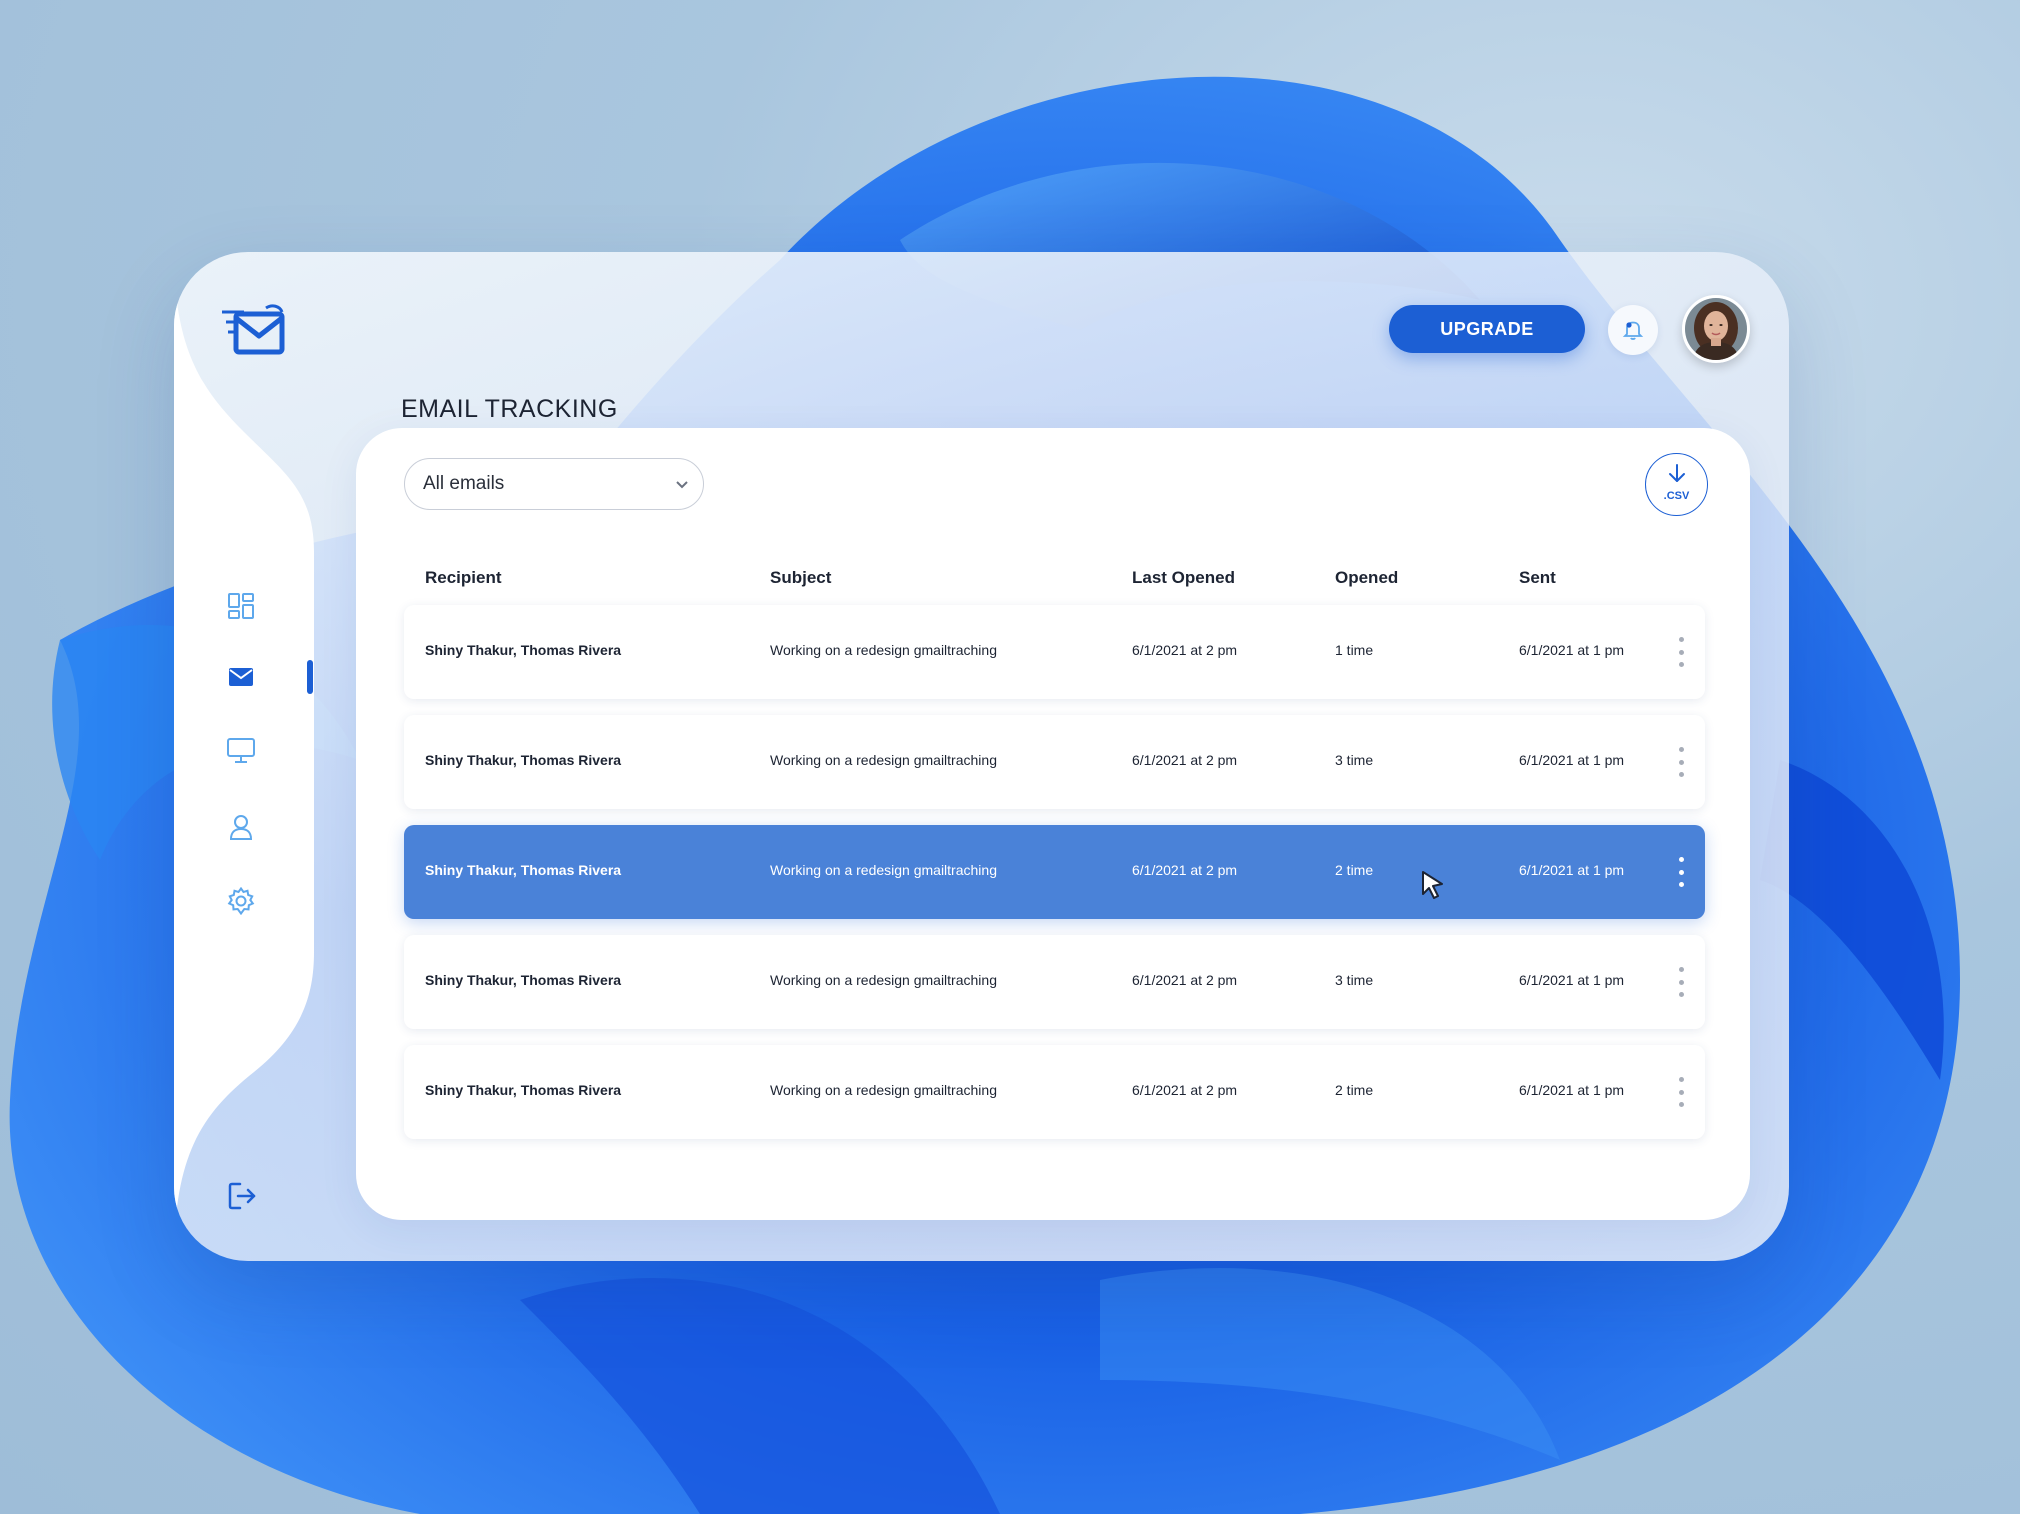 Image resolution: width=2020 pixels, height=1514 pixels. I want to click on csv-label: .CSV, so click(1676, 496).